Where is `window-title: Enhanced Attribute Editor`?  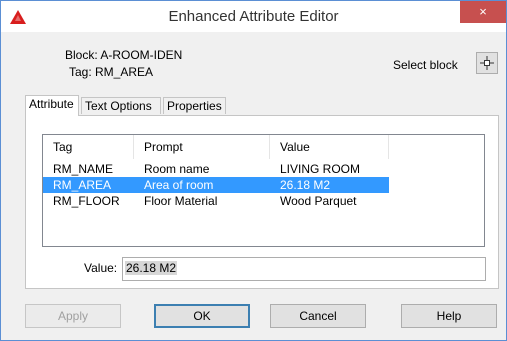
window-title: Enhanced Attribute Editor is located at coordinates (253, 16).